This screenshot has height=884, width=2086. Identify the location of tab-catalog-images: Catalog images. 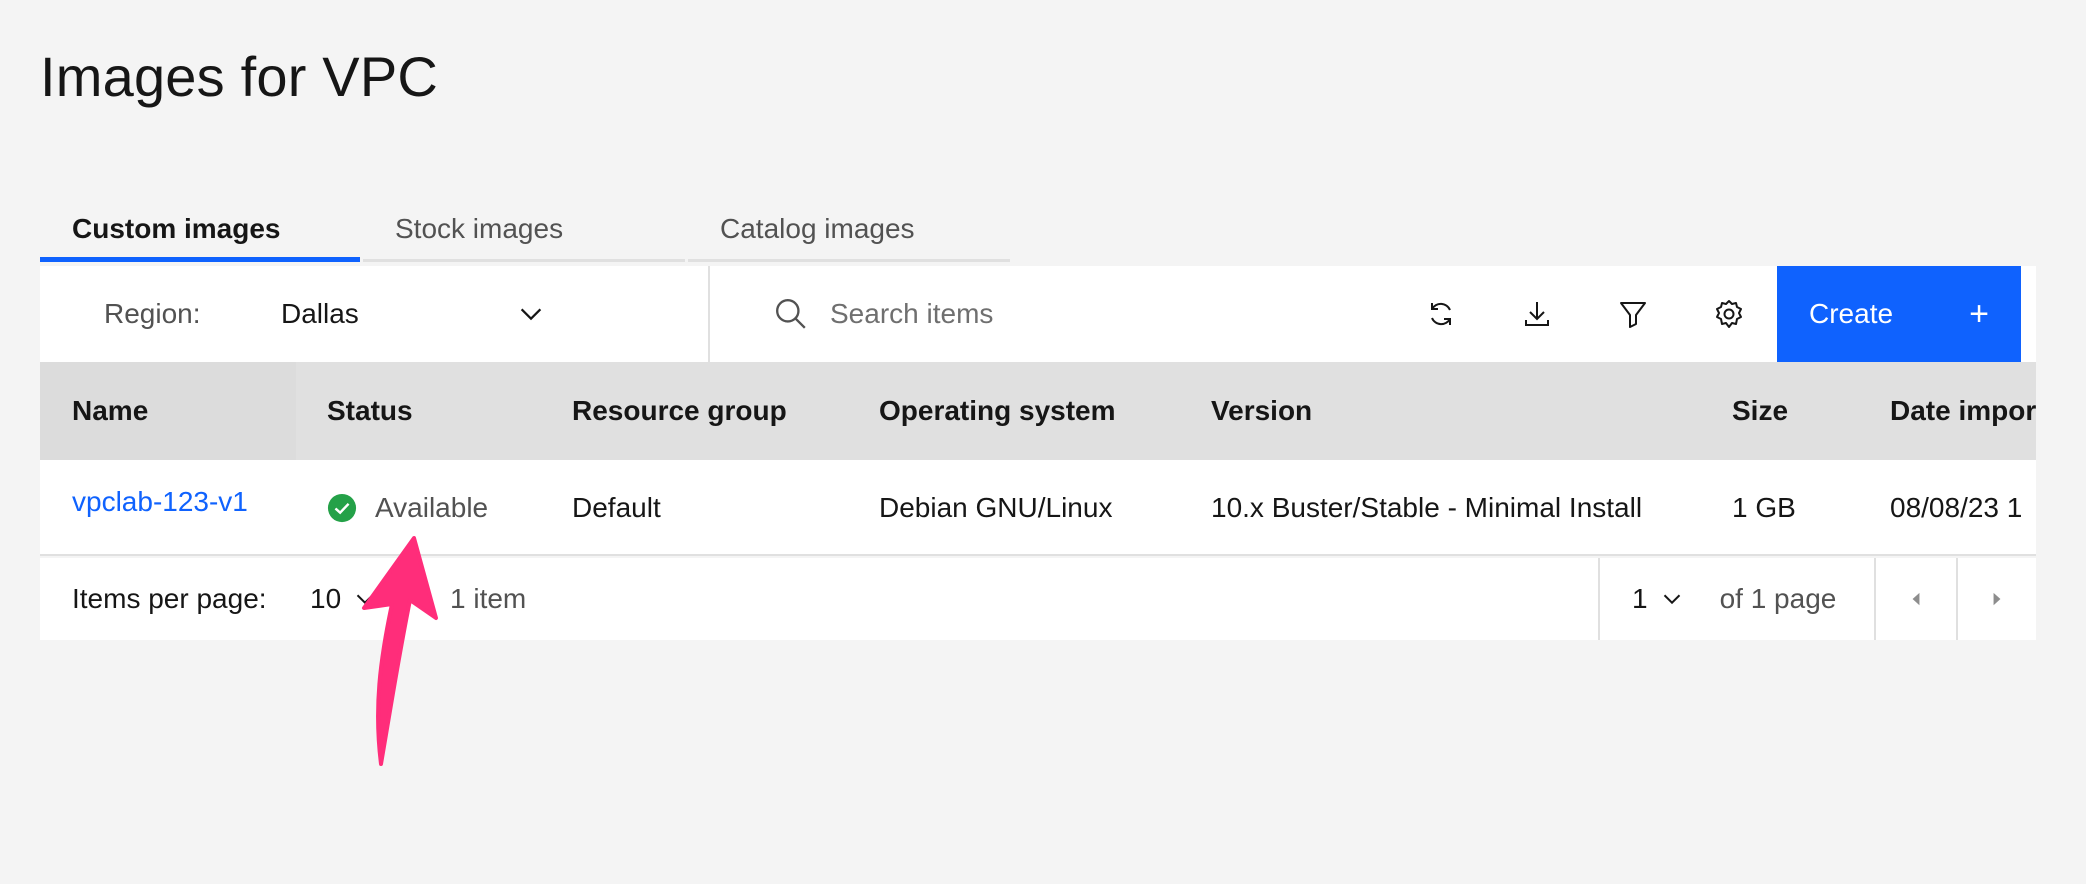
(849, 229).